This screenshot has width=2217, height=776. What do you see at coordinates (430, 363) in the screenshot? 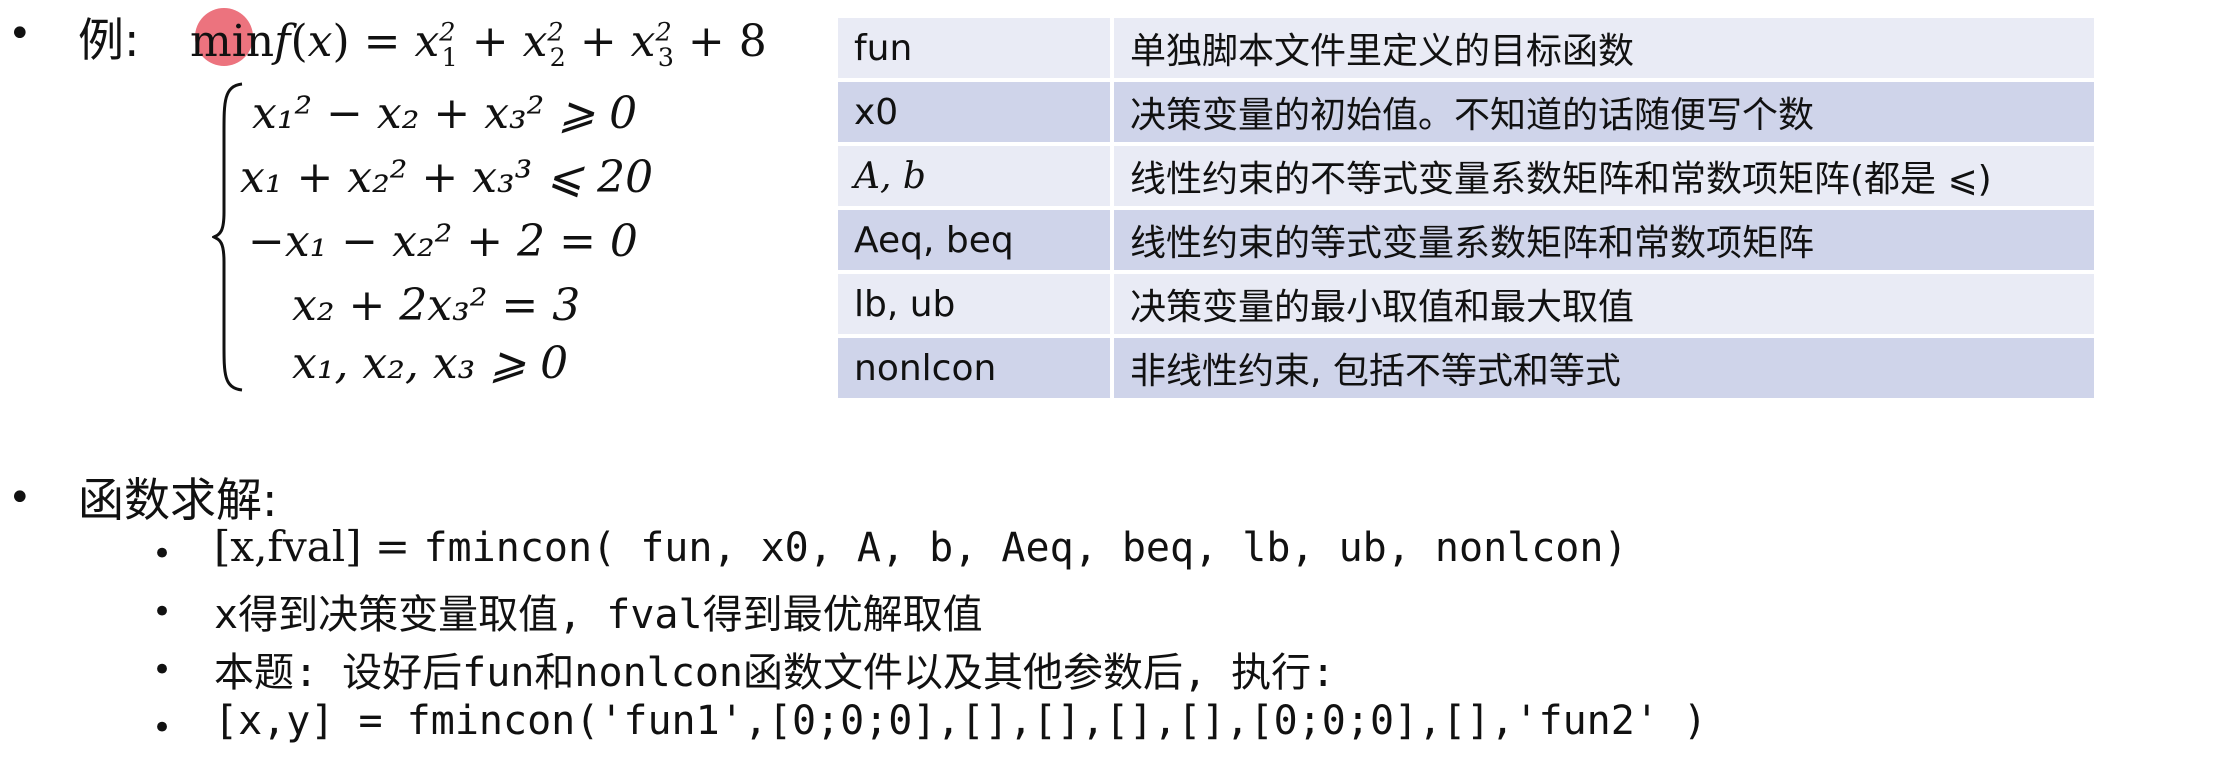
I see `constraint-5: x₁, x₂, x₃ ⩾ 0` at bounding box center [430, 363].